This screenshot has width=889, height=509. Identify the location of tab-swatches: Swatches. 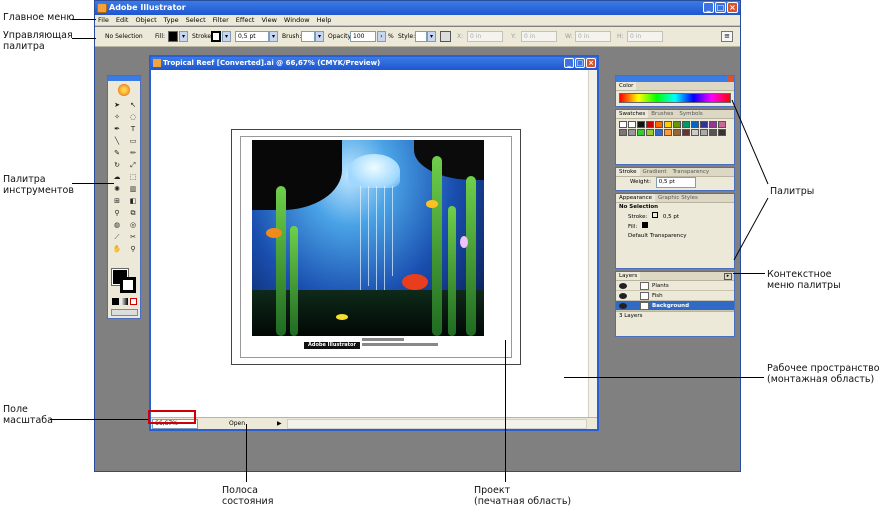
(632, 114).